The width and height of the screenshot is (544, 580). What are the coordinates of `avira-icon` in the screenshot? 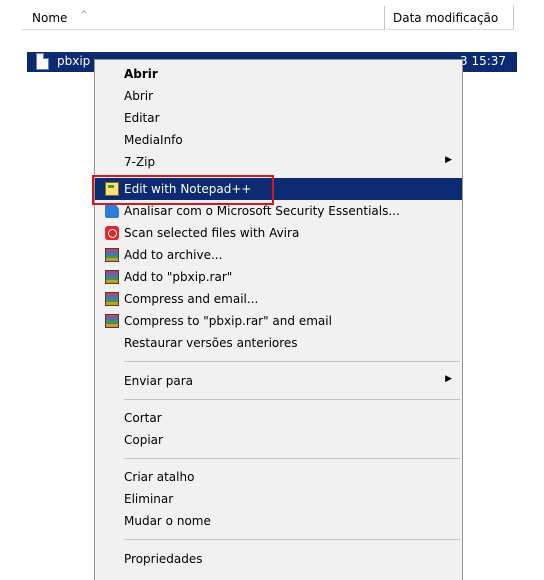 It's located at (112, 233).